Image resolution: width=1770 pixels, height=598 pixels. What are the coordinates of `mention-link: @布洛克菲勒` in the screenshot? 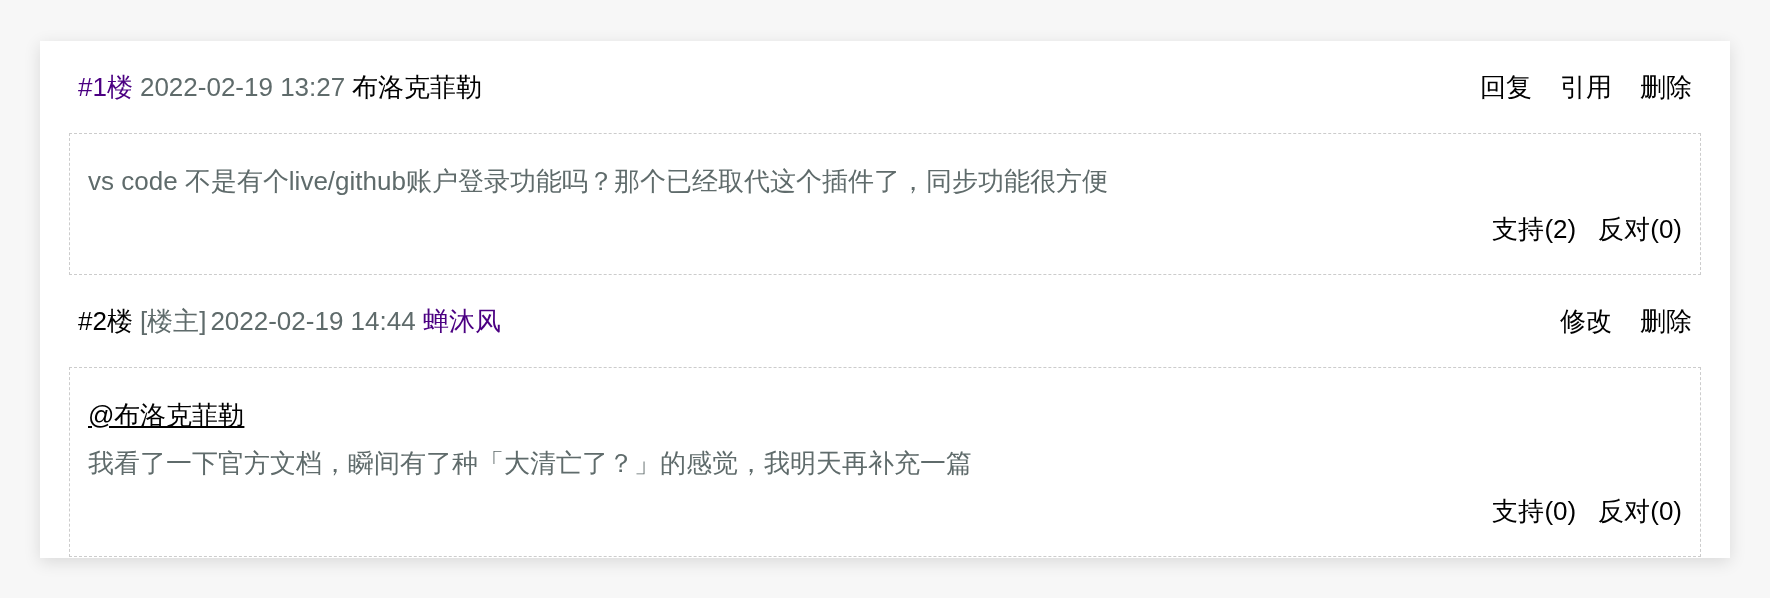 It's located at (166, 415).